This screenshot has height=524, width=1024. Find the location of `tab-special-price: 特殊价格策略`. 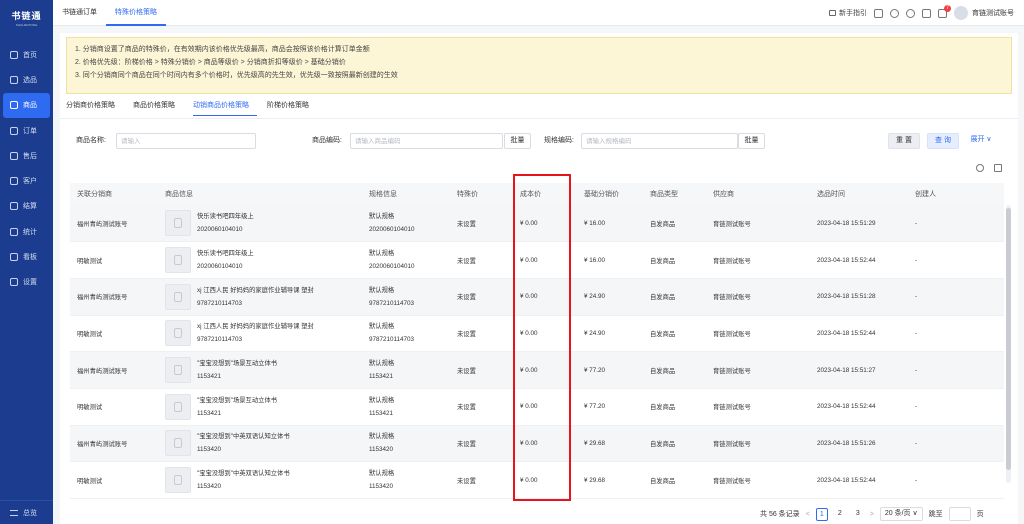

tab-special-price: 特殊价格策略 is located at coordinates (136, 13).